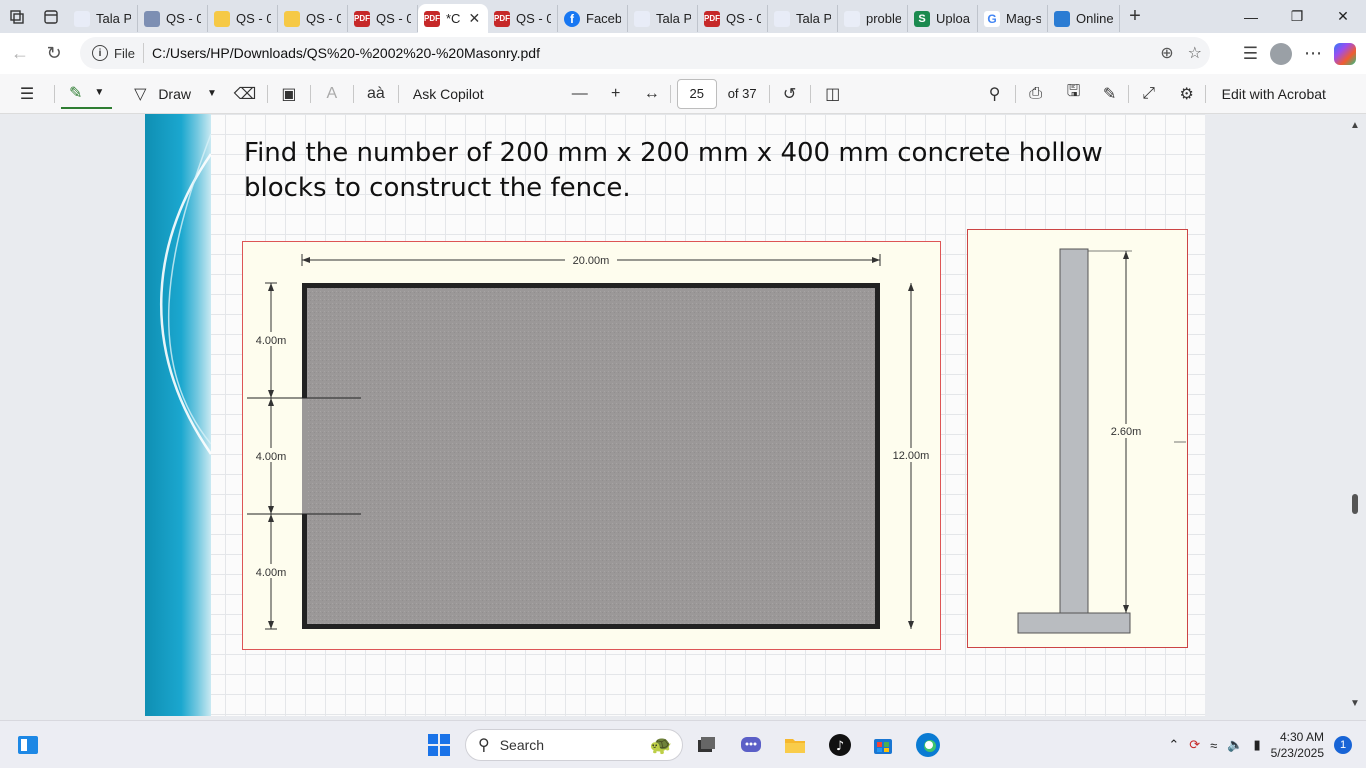 The height and width of the screenshot is (768, 1366). Describe the element at coordinates (117, 53) in the screenshot. I see `site-info-chip: i File` at that location.